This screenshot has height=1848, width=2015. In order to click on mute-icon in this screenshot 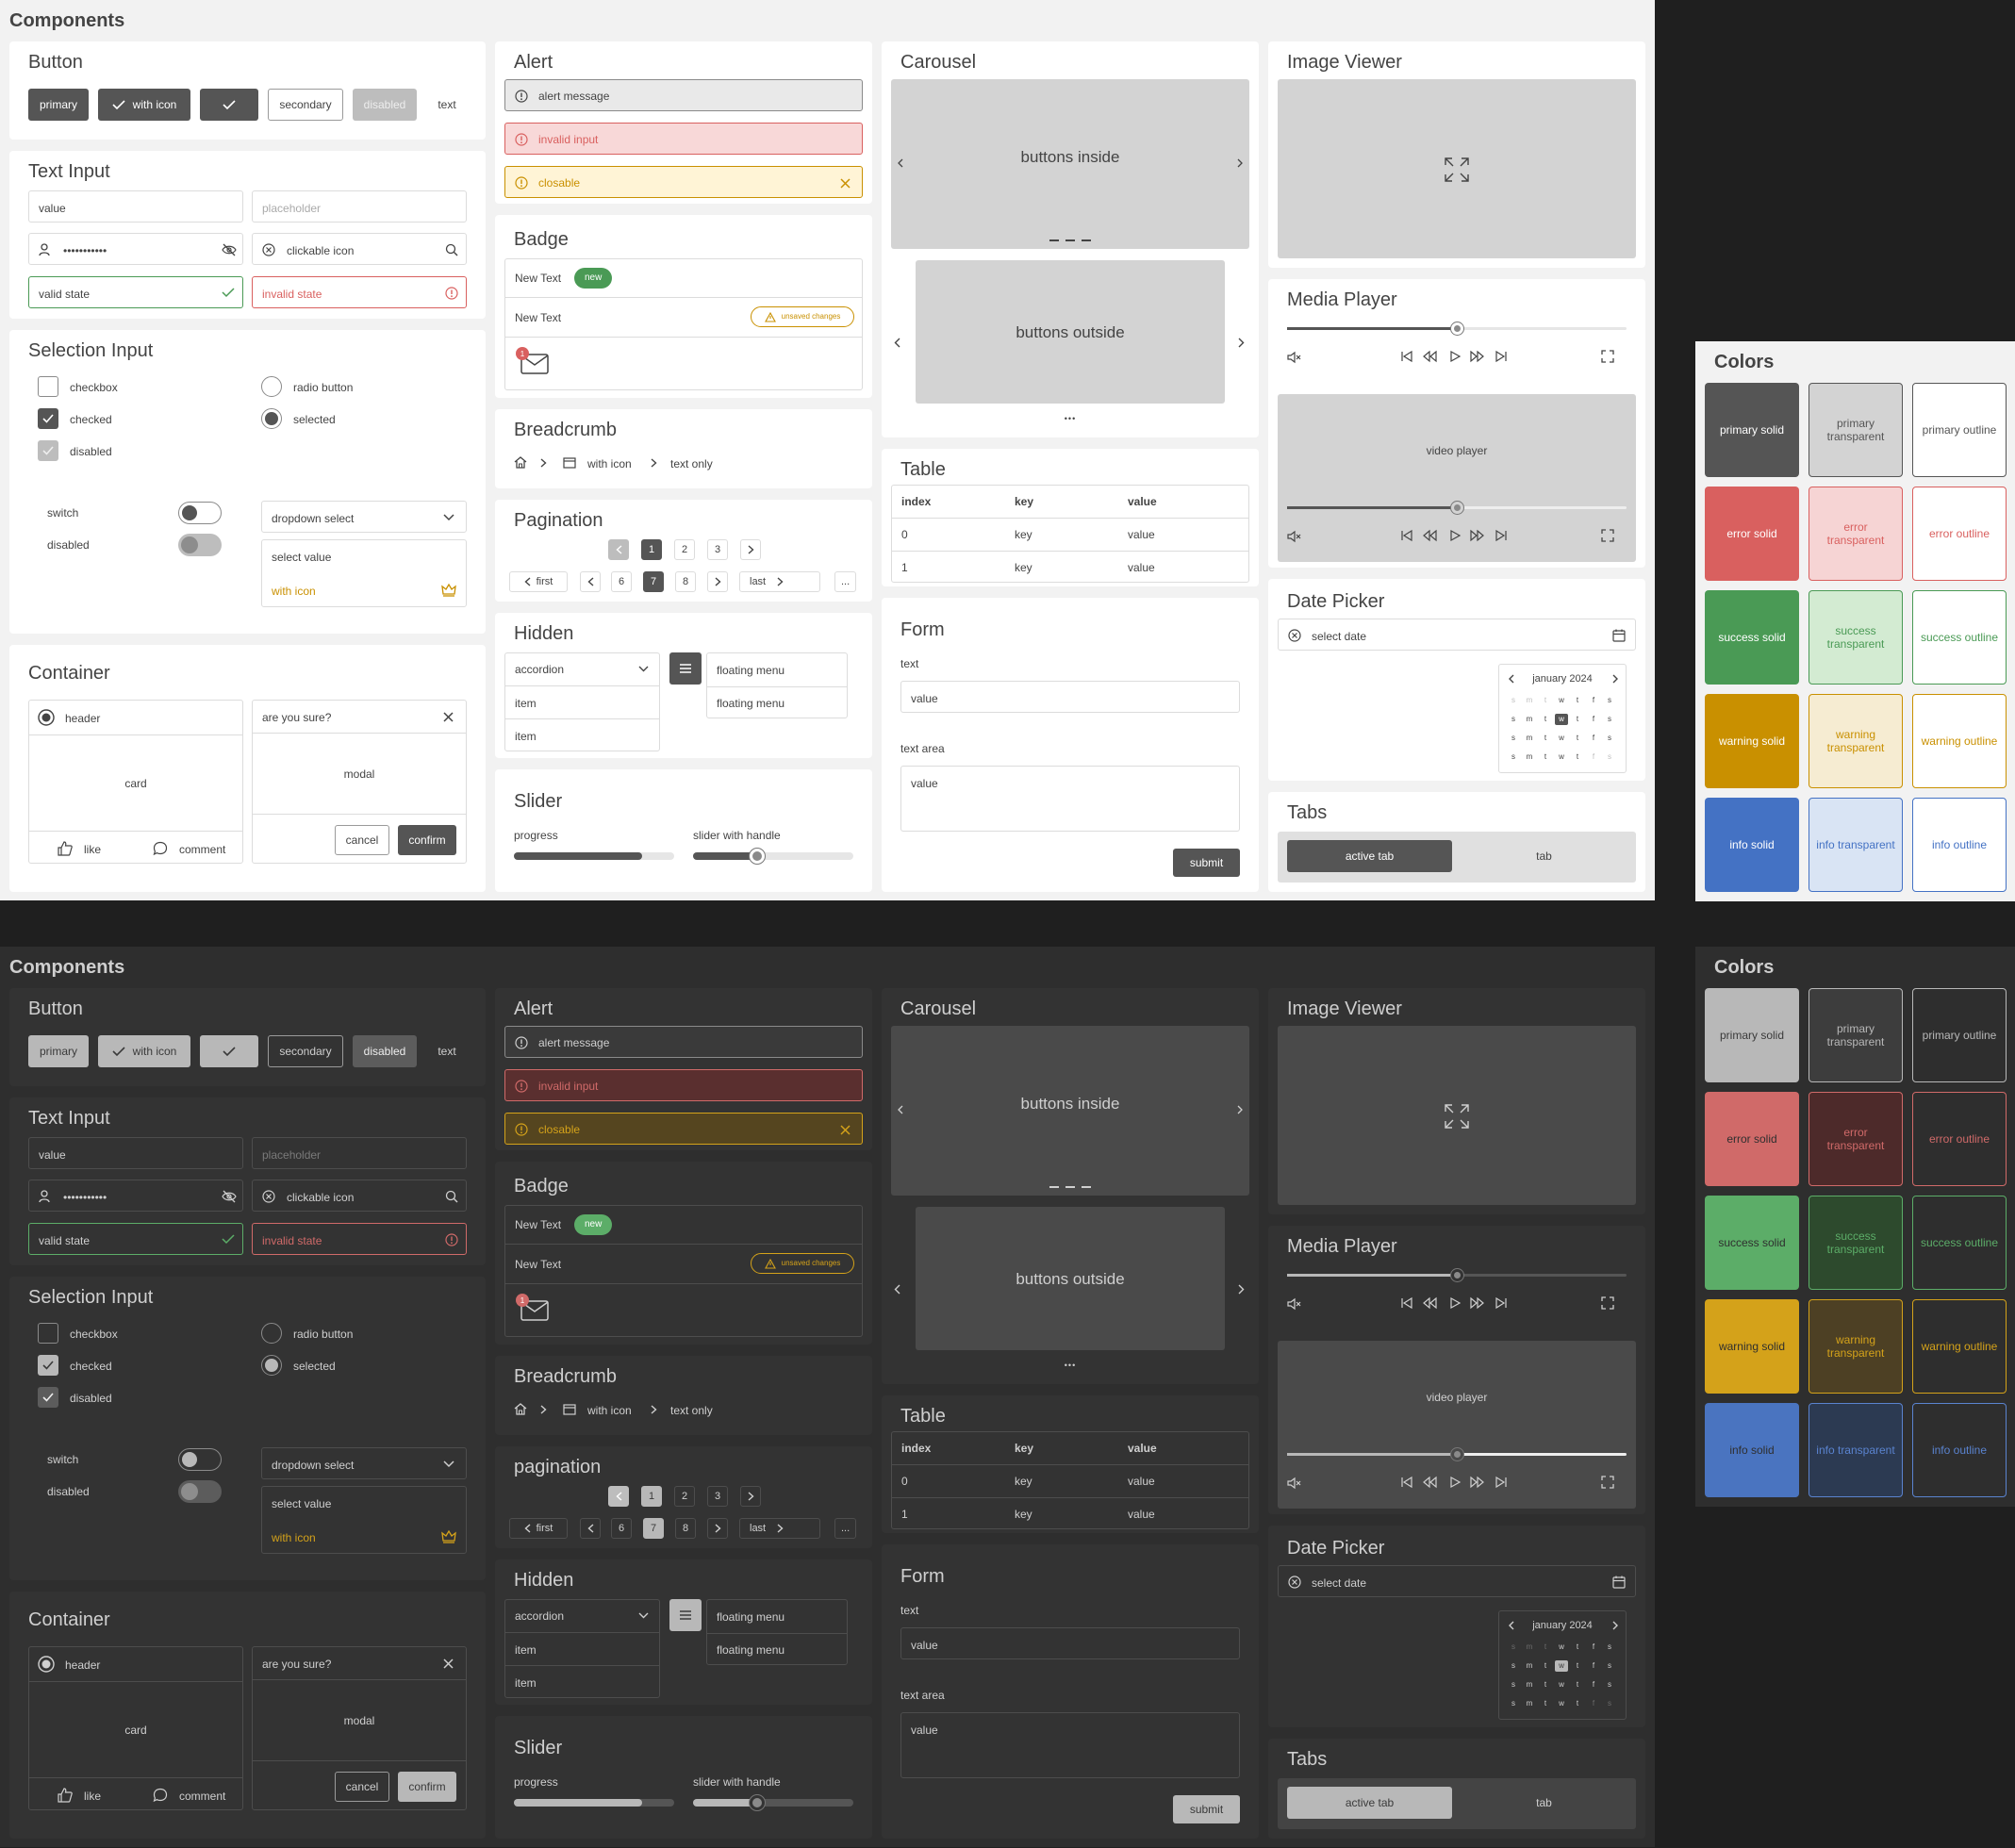, I will do `click(1294, 536)`.